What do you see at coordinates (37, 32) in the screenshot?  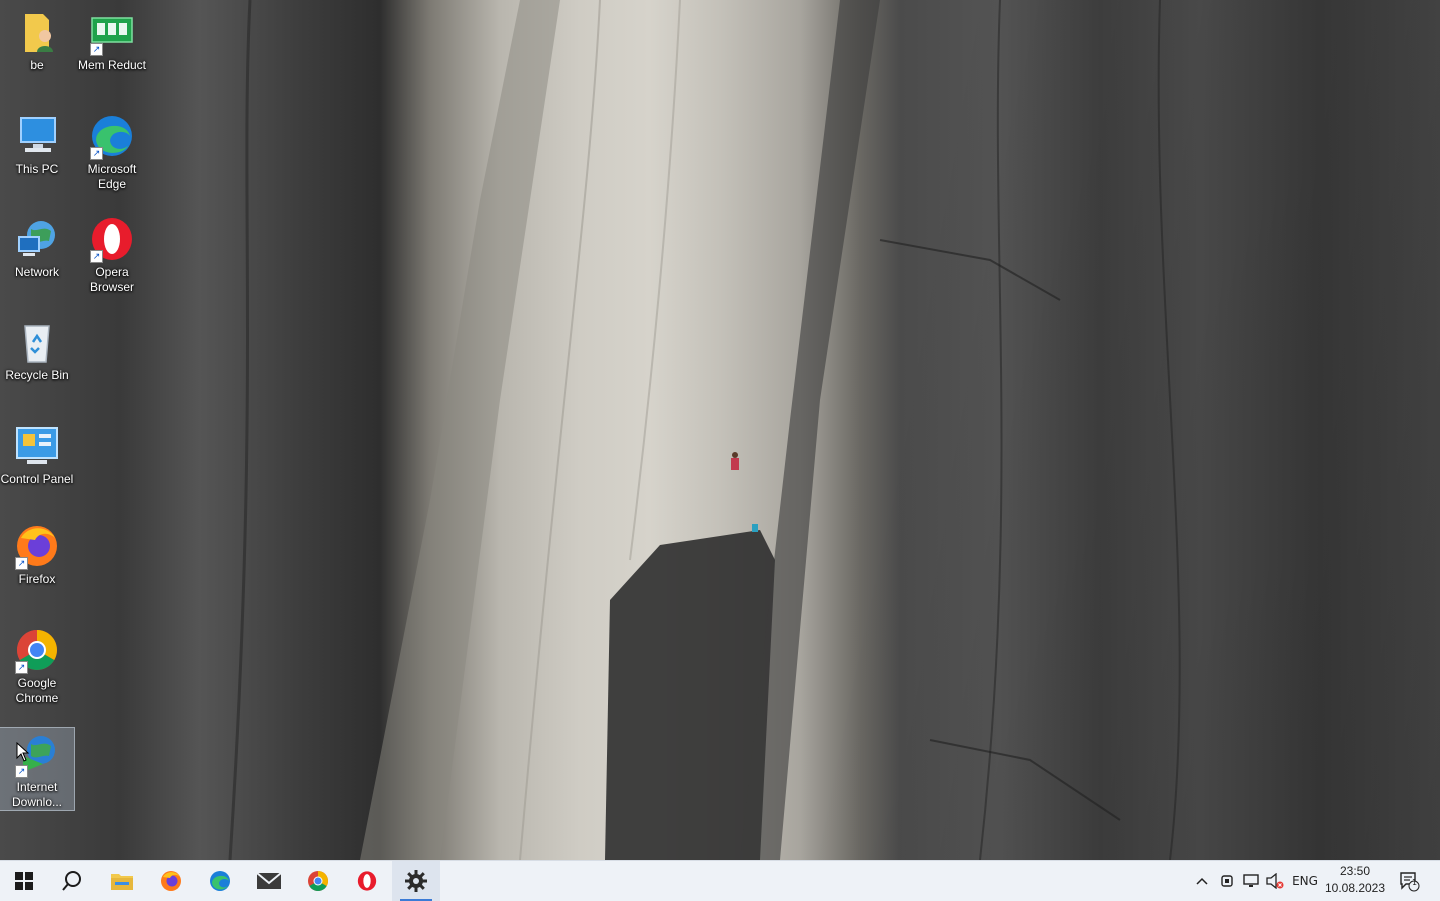 I see `user-folder-icon` at bounding box center [37, 32].